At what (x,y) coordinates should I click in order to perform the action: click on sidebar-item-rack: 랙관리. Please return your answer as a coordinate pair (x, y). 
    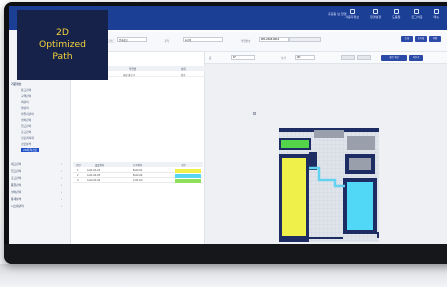
    Looking at the image, I should click on (25, 102).